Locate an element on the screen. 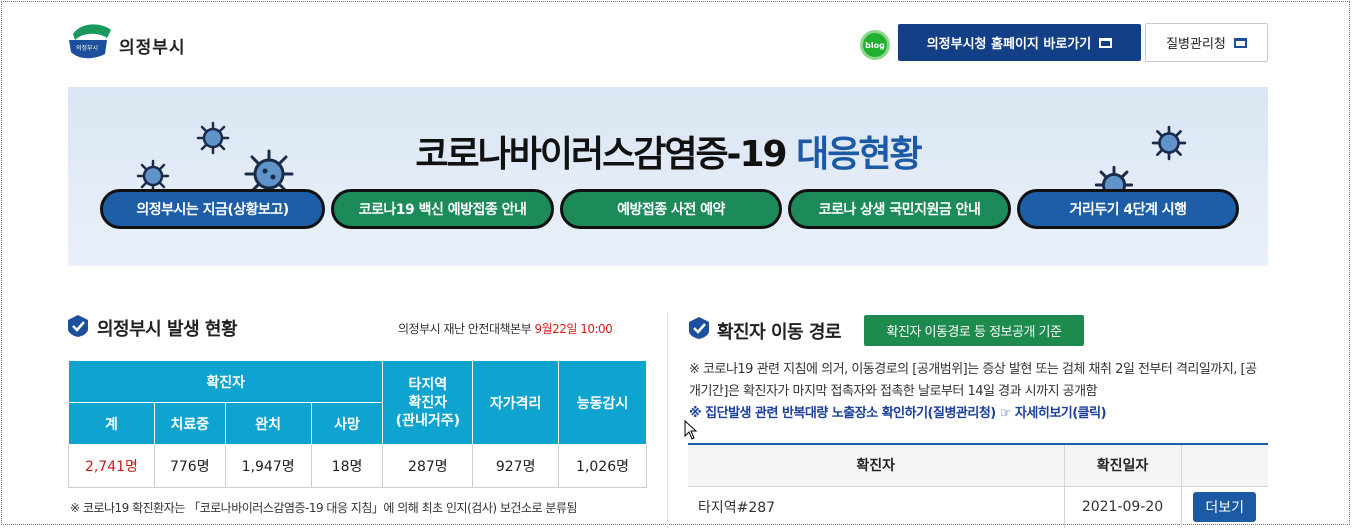 This screenshot has width=1352, height=528. header-treating: 치료중 is located at coordinates (189, 423).